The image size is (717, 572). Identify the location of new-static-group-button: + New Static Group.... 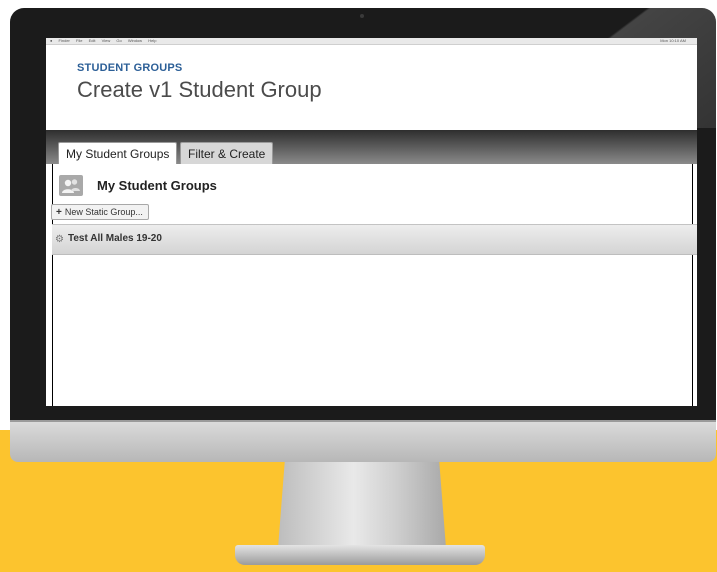
(100, 212).